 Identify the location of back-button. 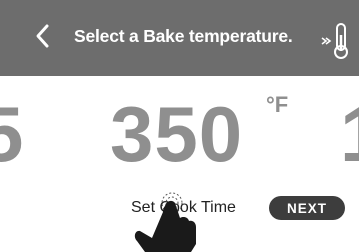
(43, 36).